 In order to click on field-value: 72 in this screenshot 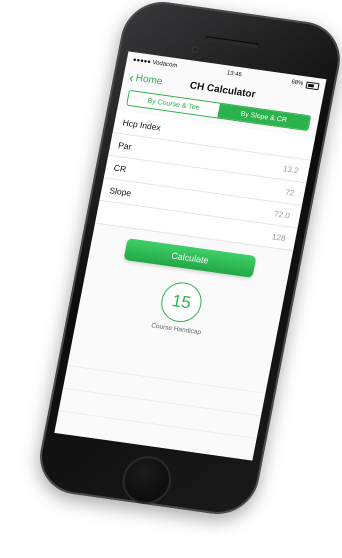, I will do `click(290, 192)`.